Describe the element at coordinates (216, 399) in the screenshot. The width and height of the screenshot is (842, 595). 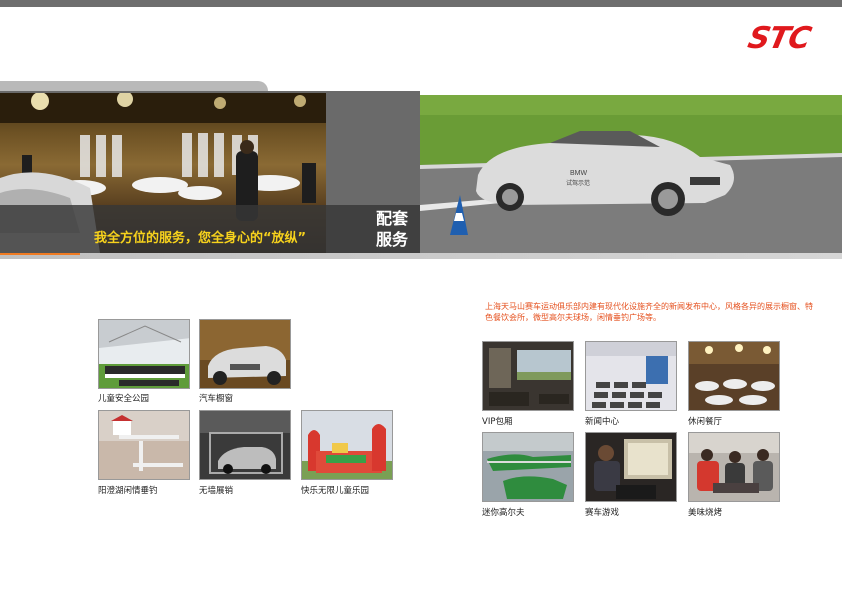
I see `label-car-showcase: 汽车橱窗` at that location.